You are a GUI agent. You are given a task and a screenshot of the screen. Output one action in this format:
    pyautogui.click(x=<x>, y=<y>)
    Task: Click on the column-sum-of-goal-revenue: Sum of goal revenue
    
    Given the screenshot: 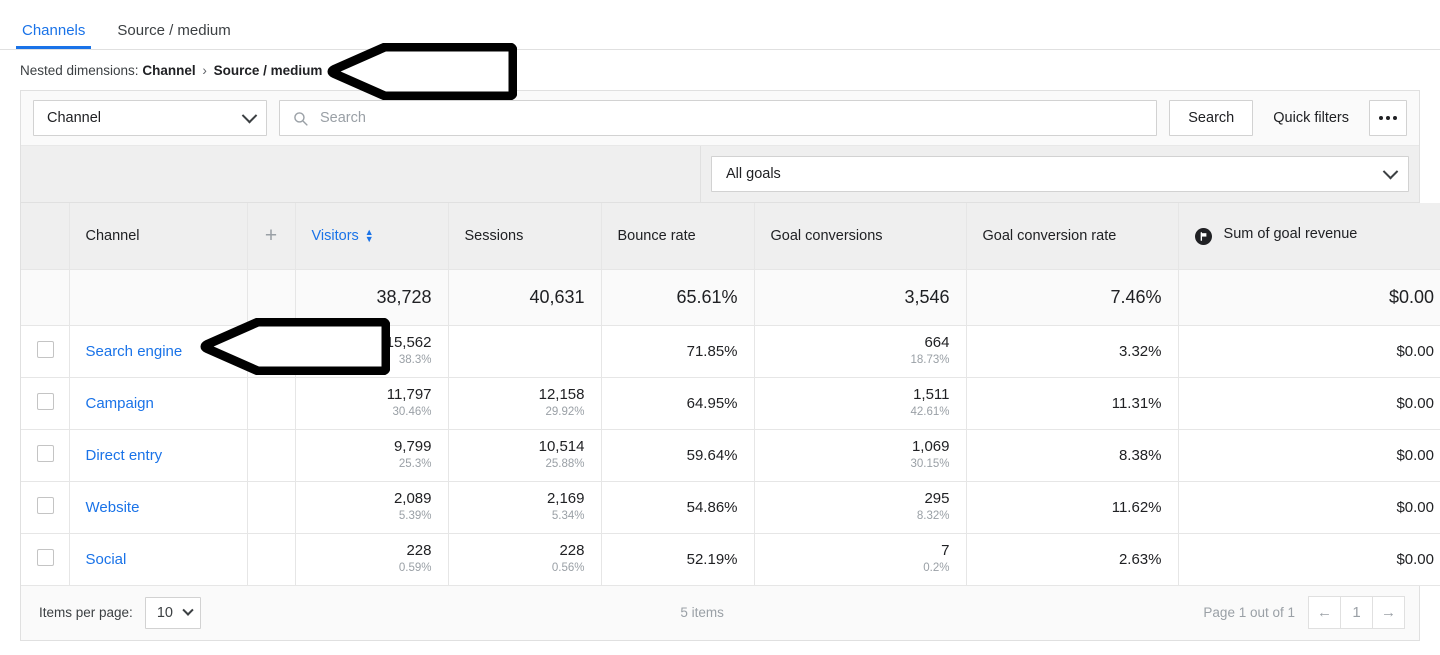 What is the action you would take?
    pyautogui.click(x=1309, y=236)
    